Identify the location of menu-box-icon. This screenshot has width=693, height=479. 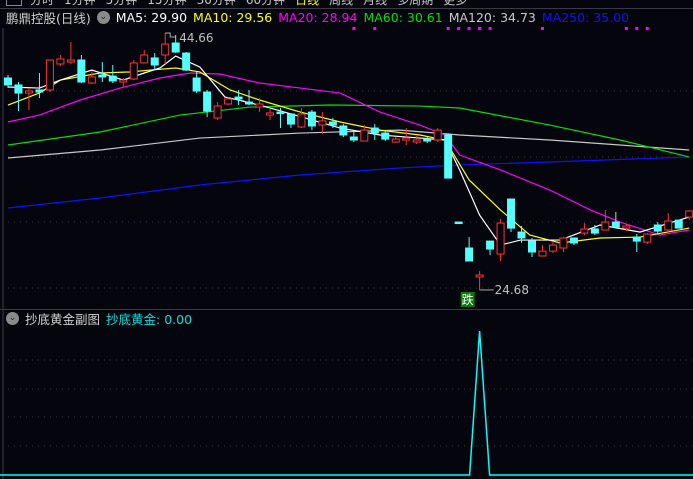
(14, 3).